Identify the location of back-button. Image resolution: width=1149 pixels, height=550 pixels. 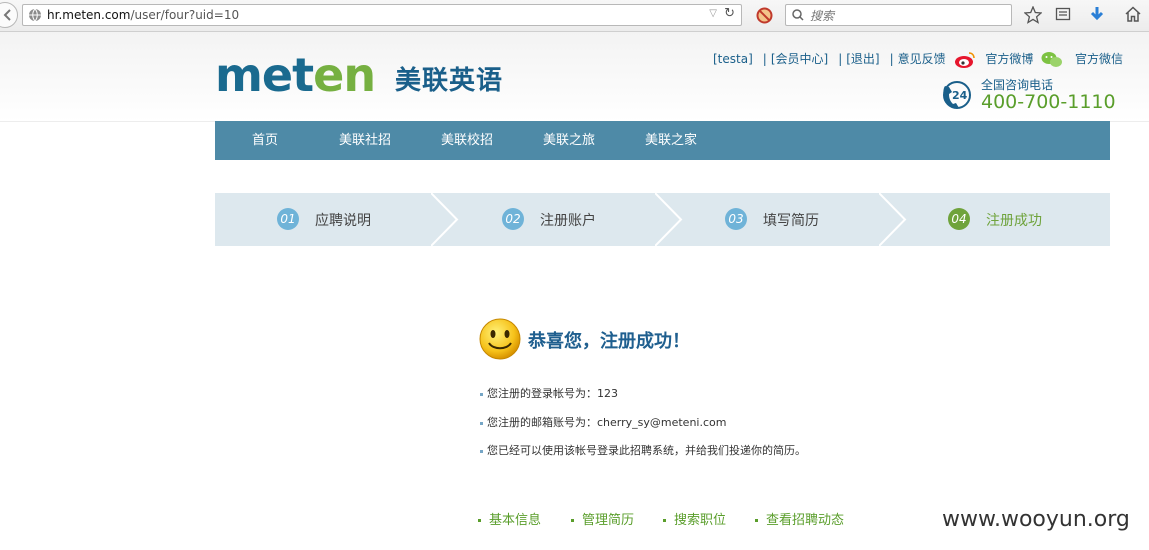
(9, 15).